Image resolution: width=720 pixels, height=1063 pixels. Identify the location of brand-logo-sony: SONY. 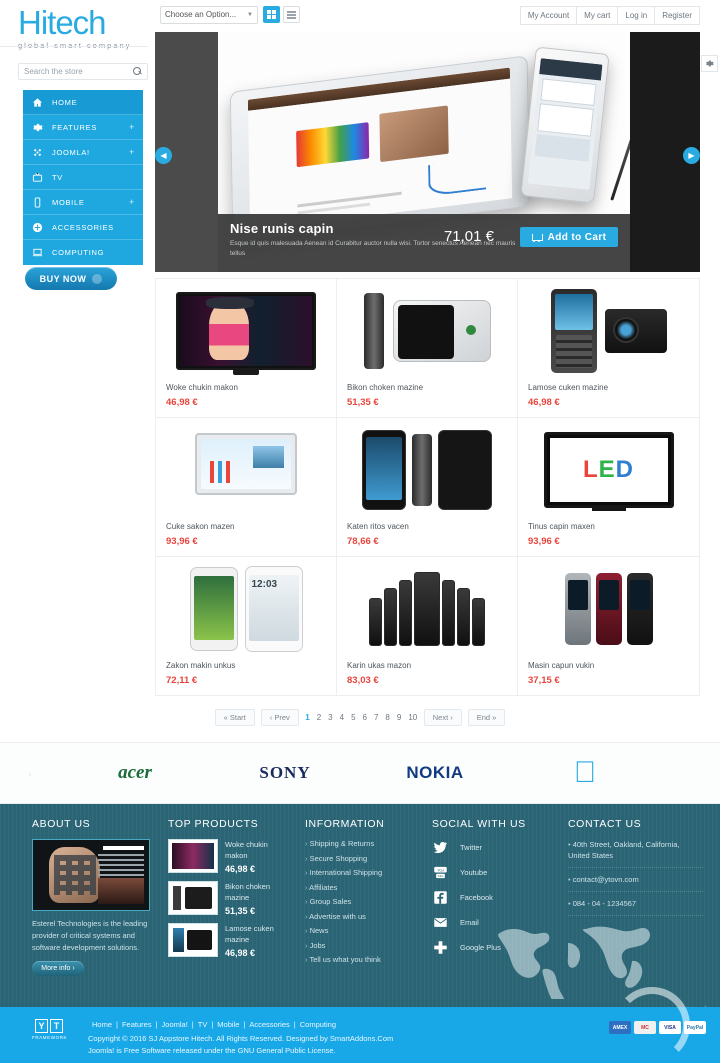
(285, 773).